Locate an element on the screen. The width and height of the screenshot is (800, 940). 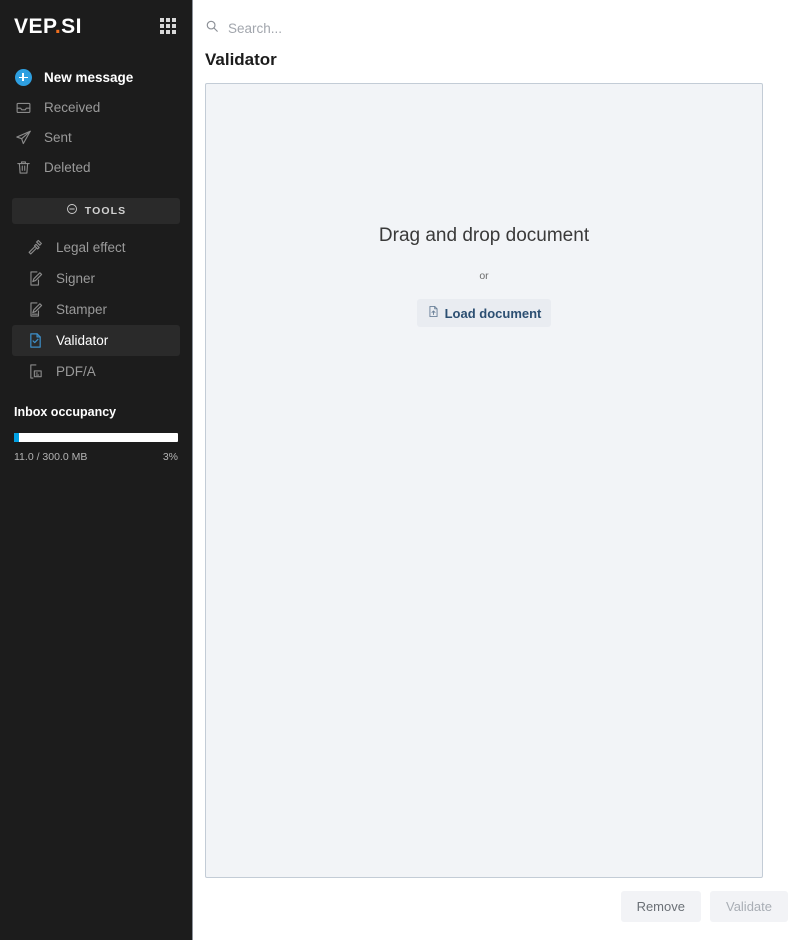
sidebar-item-deleted: Deleted is located at coordinates (96, 167).